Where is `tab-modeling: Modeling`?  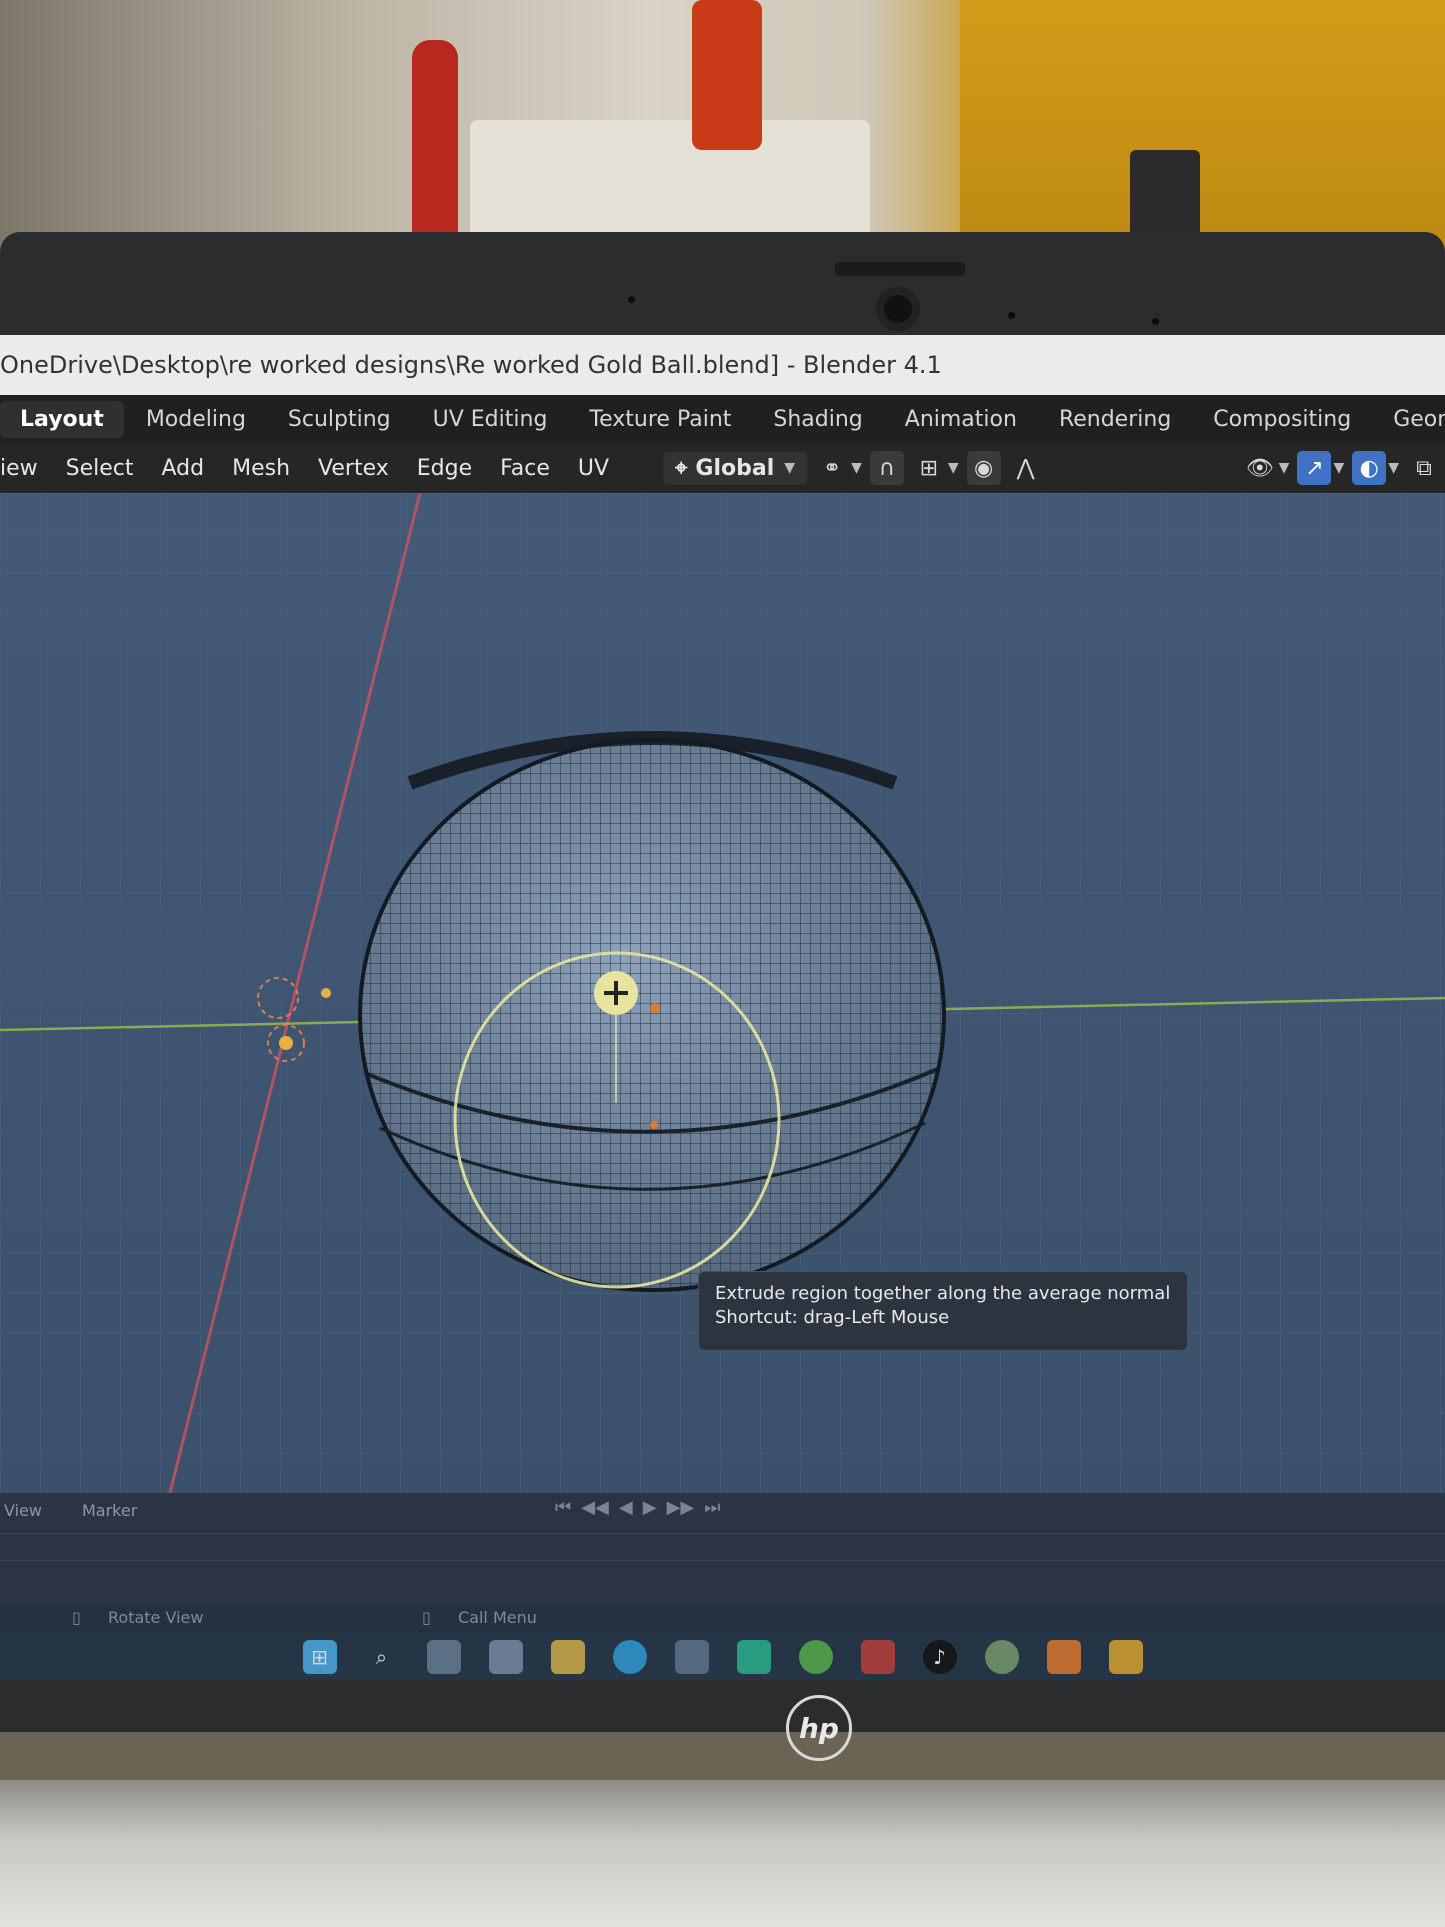
tab-modeling: Modeling is located at coordinates (196, 419).